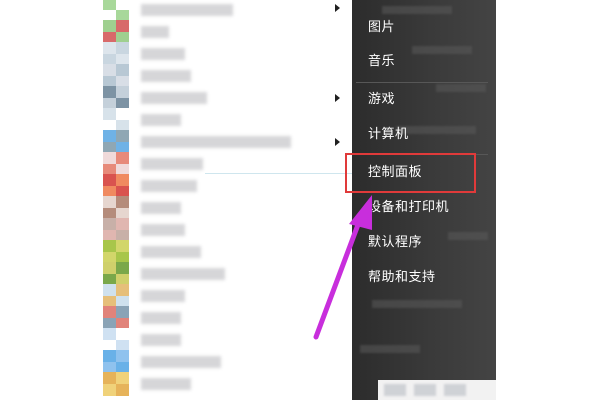 Image resolution: width=600 pixels, height=400 pixels. What do you see at coordinates (381, 100) in the screenshot?
I see `menu-item-games: 游戏` at bounding box center [381, 100].